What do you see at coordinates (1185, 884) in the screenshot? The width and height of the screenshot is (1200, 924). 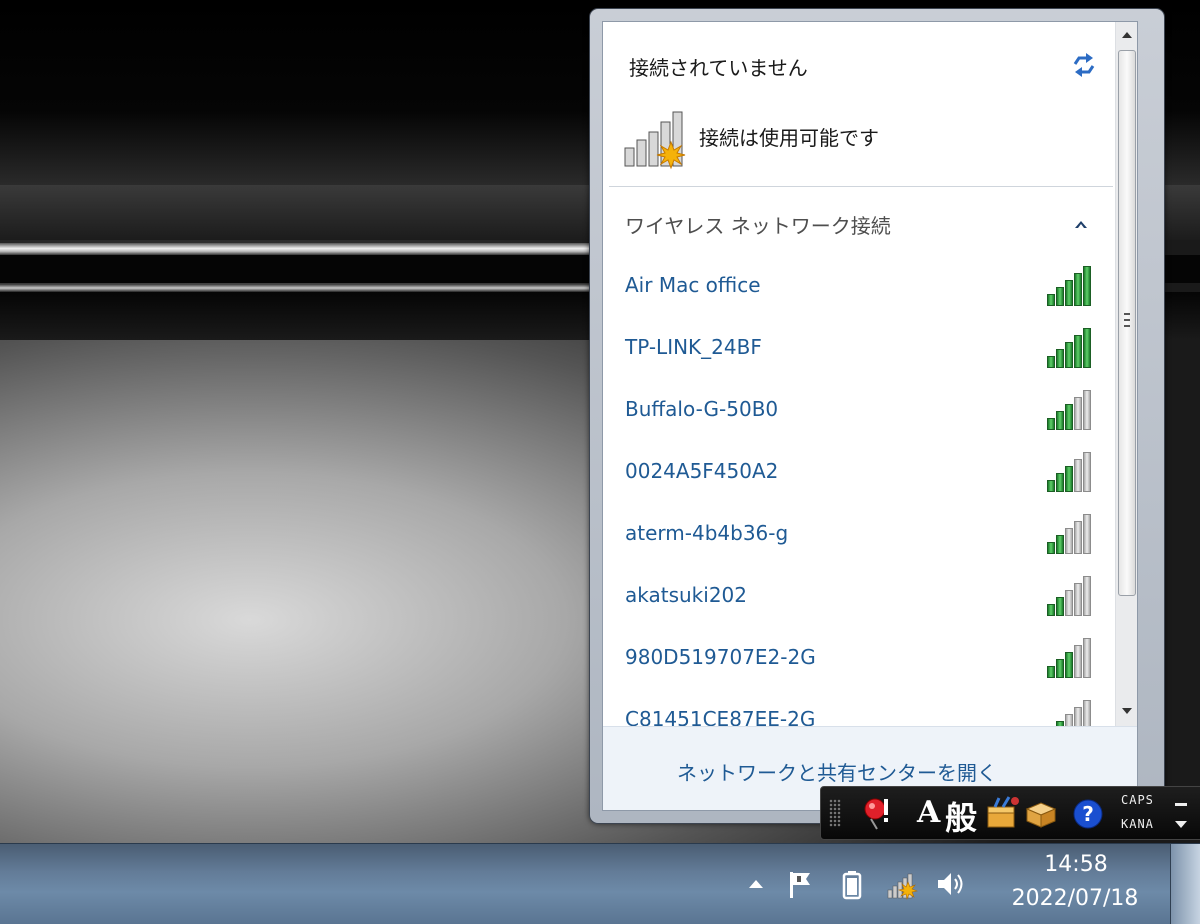 I see `show-desktop-button` at bounding box center [1185, 884].